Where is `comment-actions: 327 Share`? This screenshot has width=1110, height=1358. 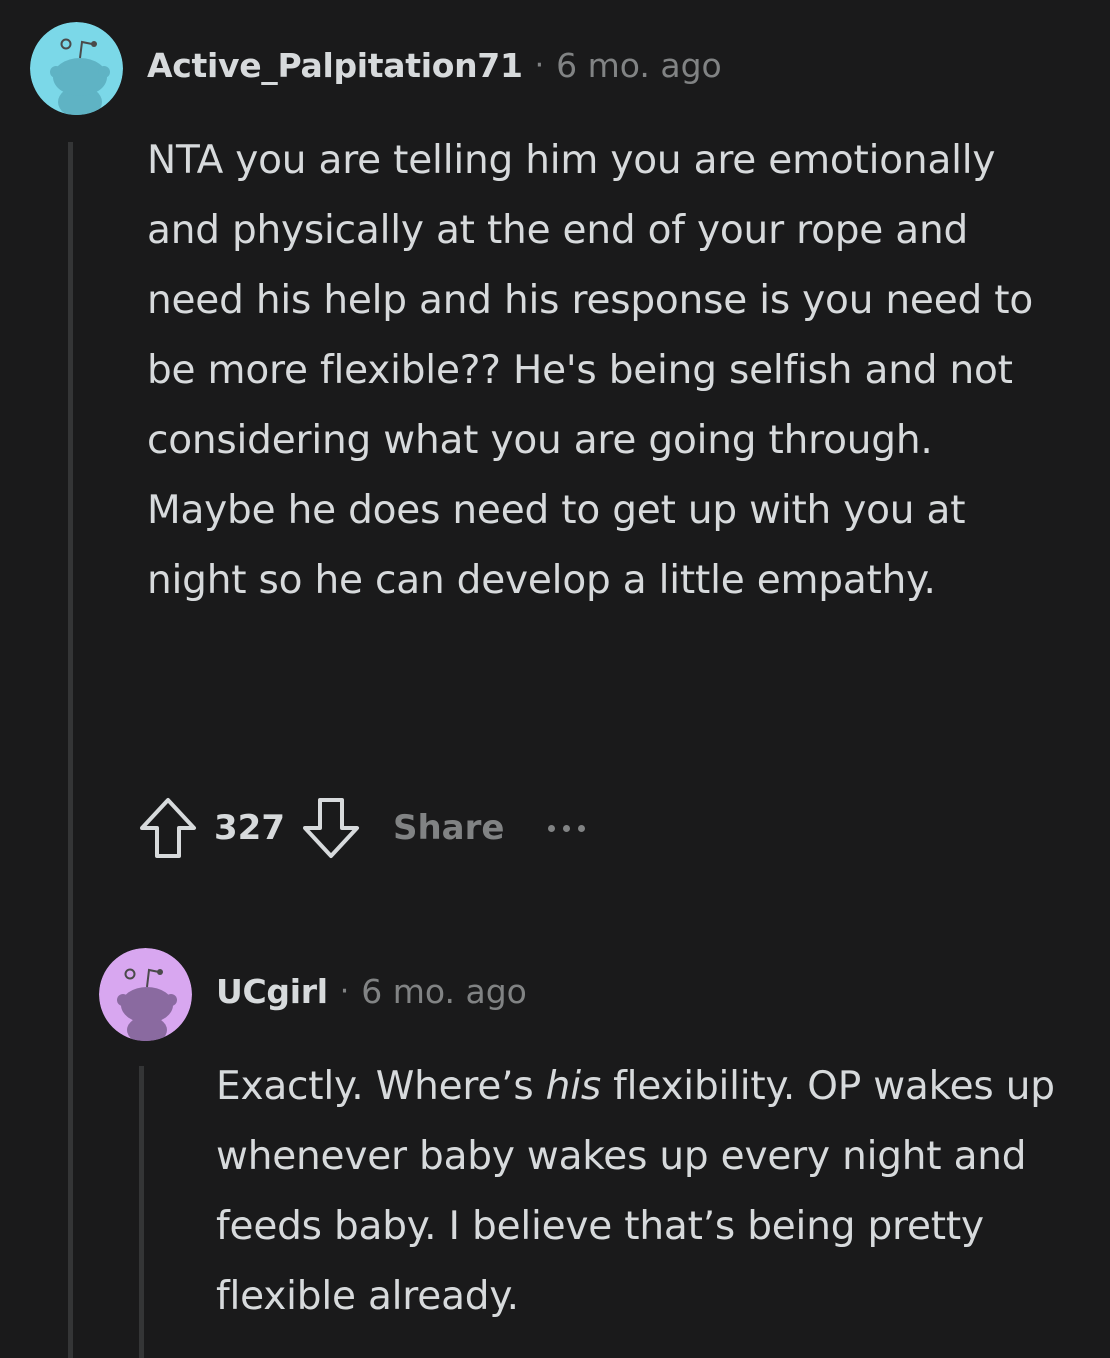 comment-actions: 327 Share is located at coordinates (361, 828).